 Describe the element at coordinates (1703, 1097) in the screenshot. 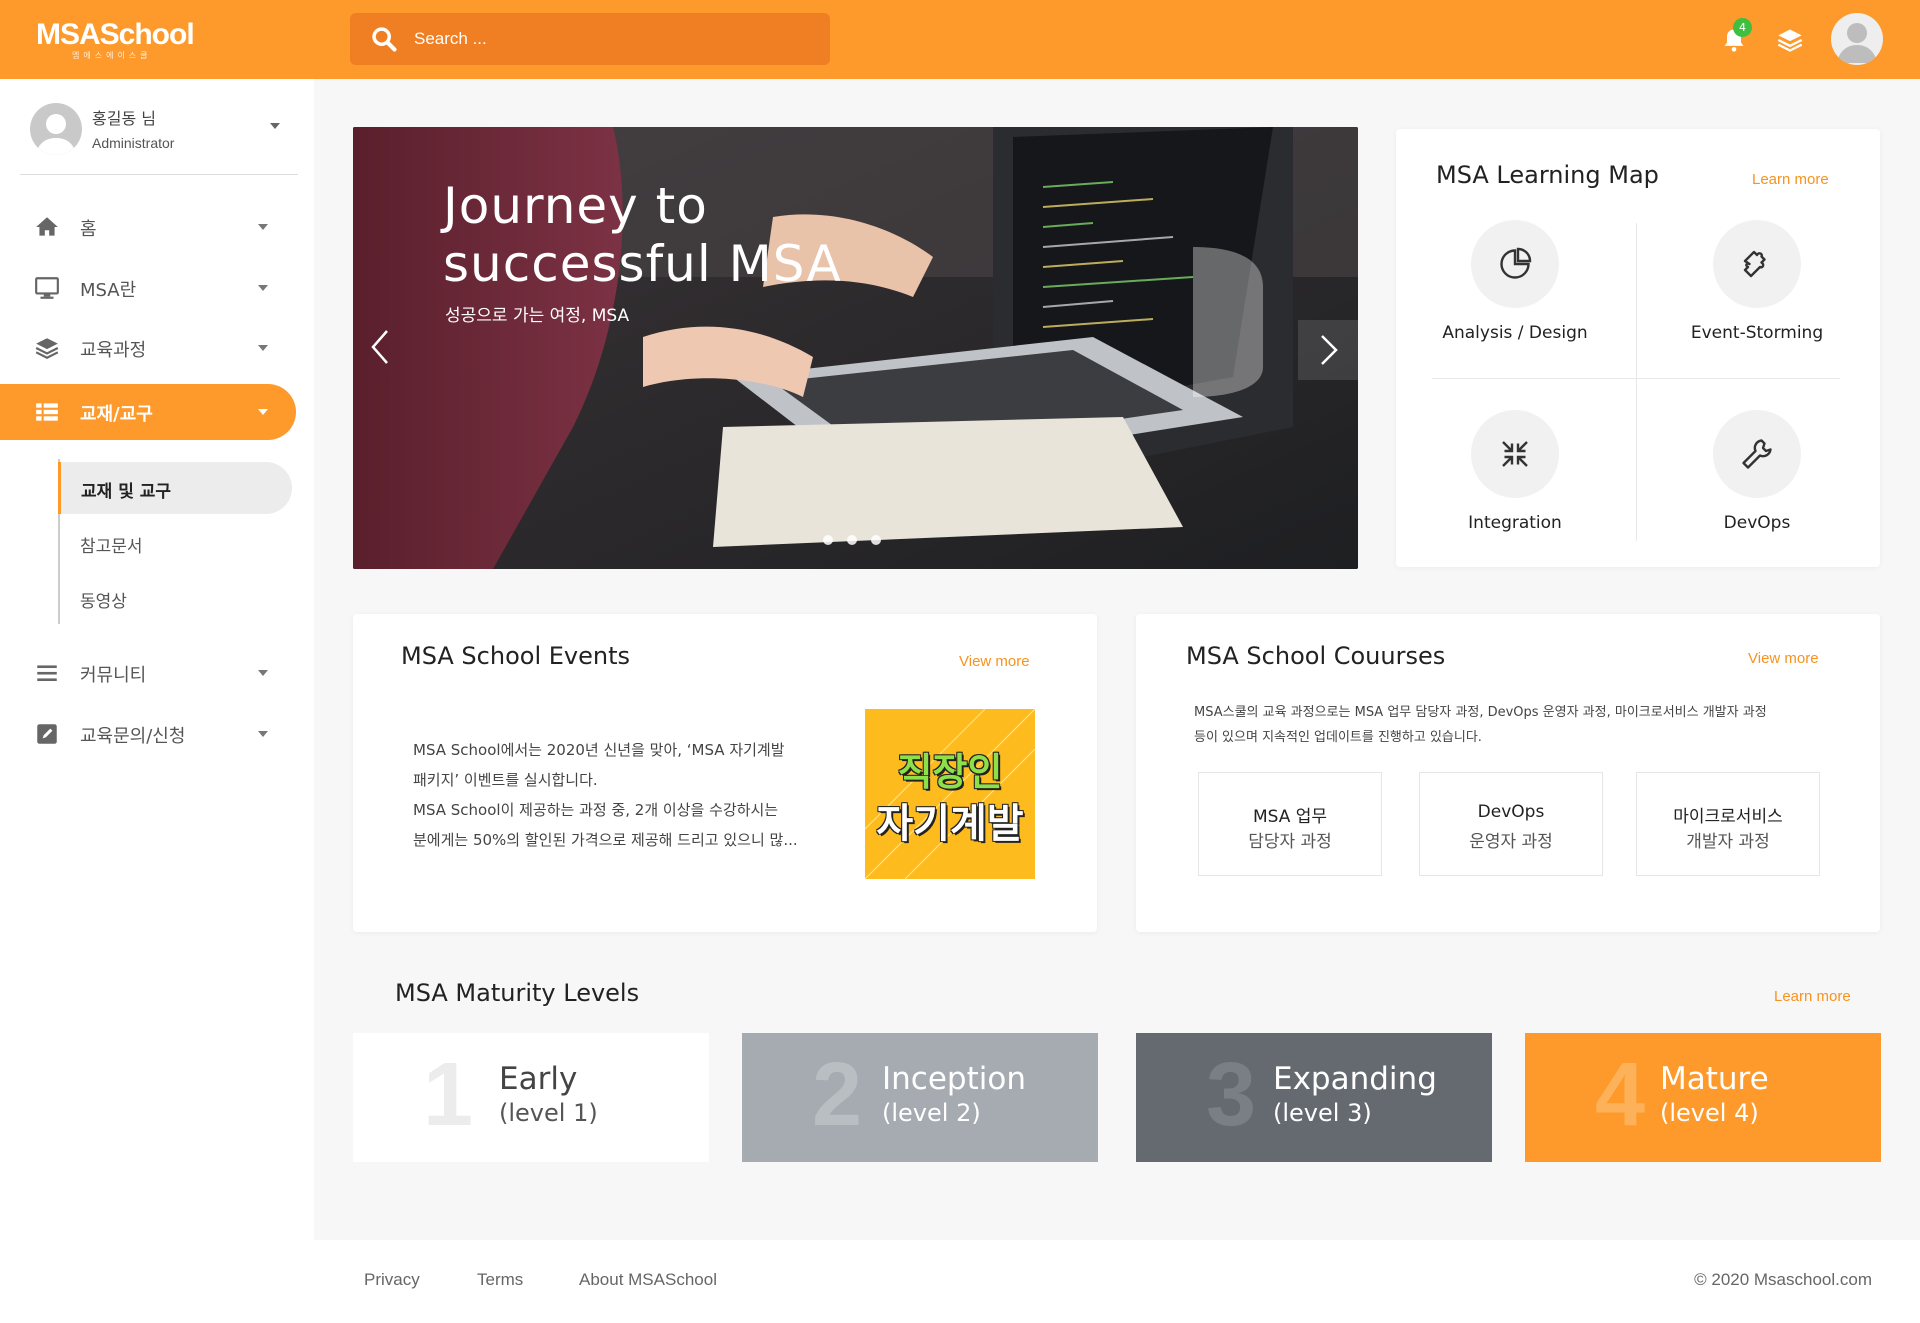

I see `maturity-level-4: 4 Mature (level 4)` at that location.